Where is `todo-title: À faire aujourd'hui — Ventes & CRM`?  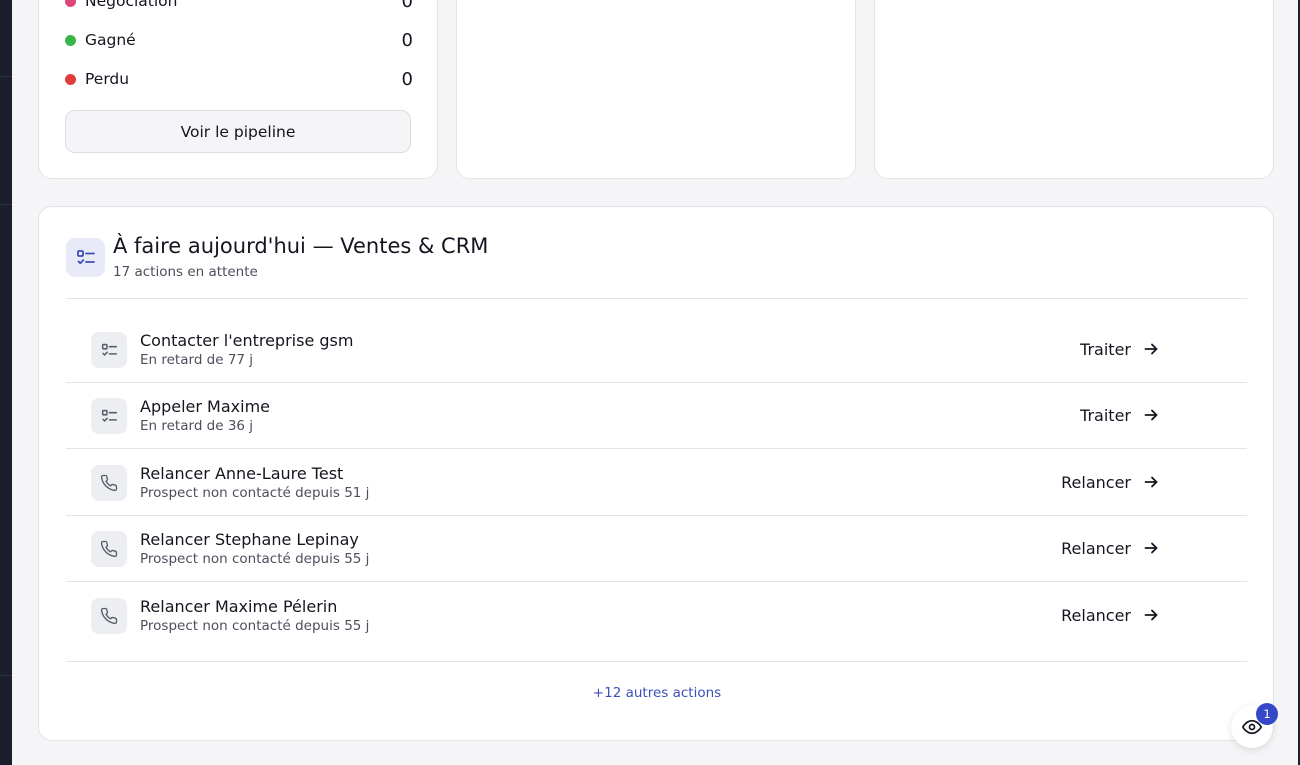 todo-title: À faire aujourd'hui — Ventes & CRM is located at coordinates (301, 246).